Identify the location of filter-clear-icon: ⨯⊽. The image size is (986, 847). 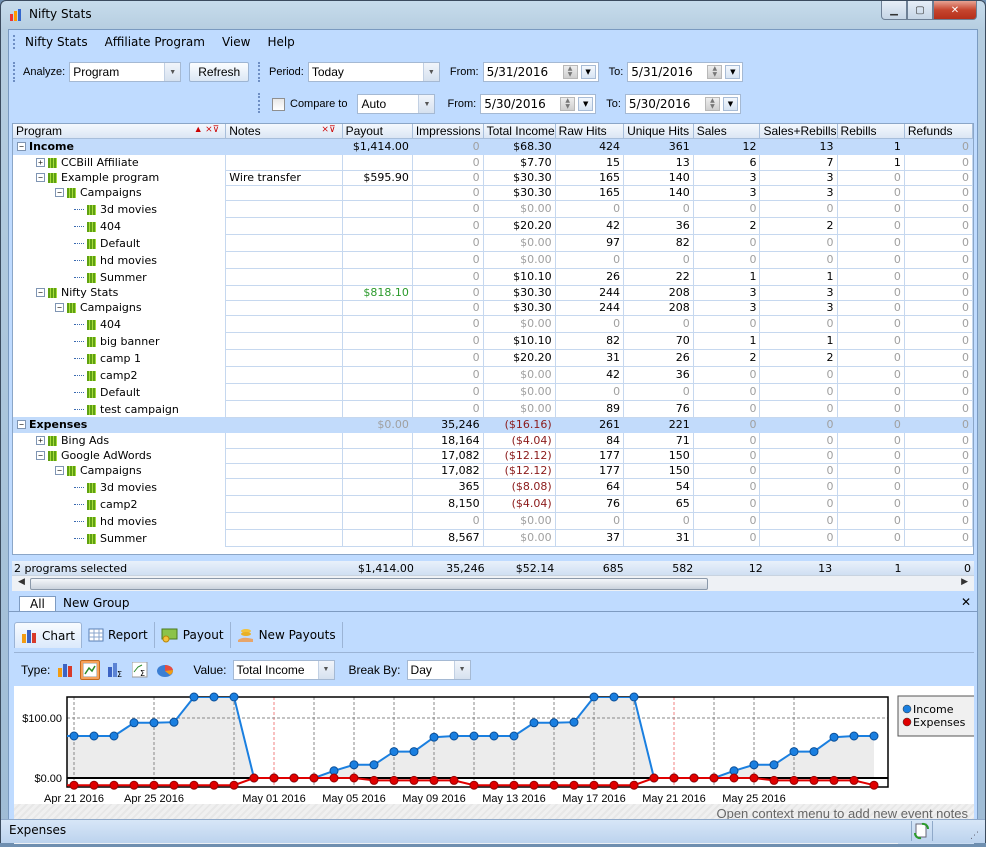
(328, 129).